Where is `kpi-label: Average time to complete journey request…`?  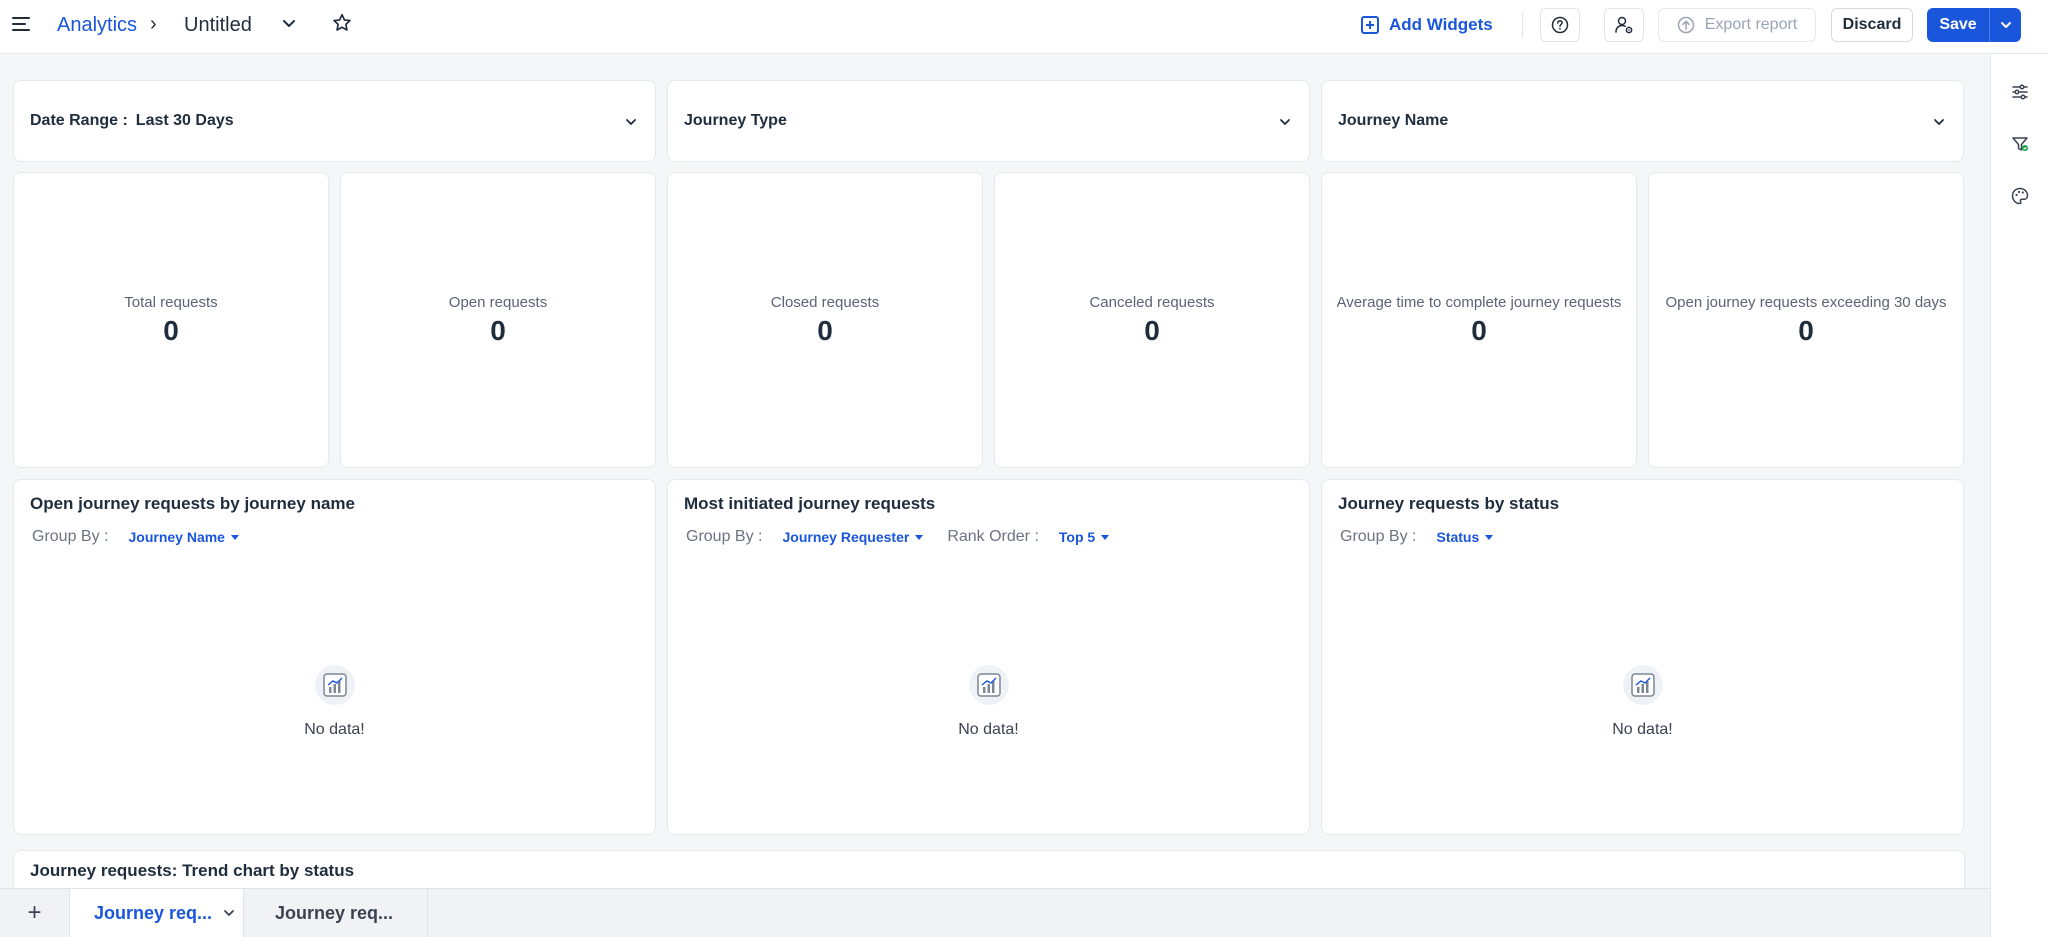
kpi-label: Average time to complete journey request… is located at coordinates (1479, 302).